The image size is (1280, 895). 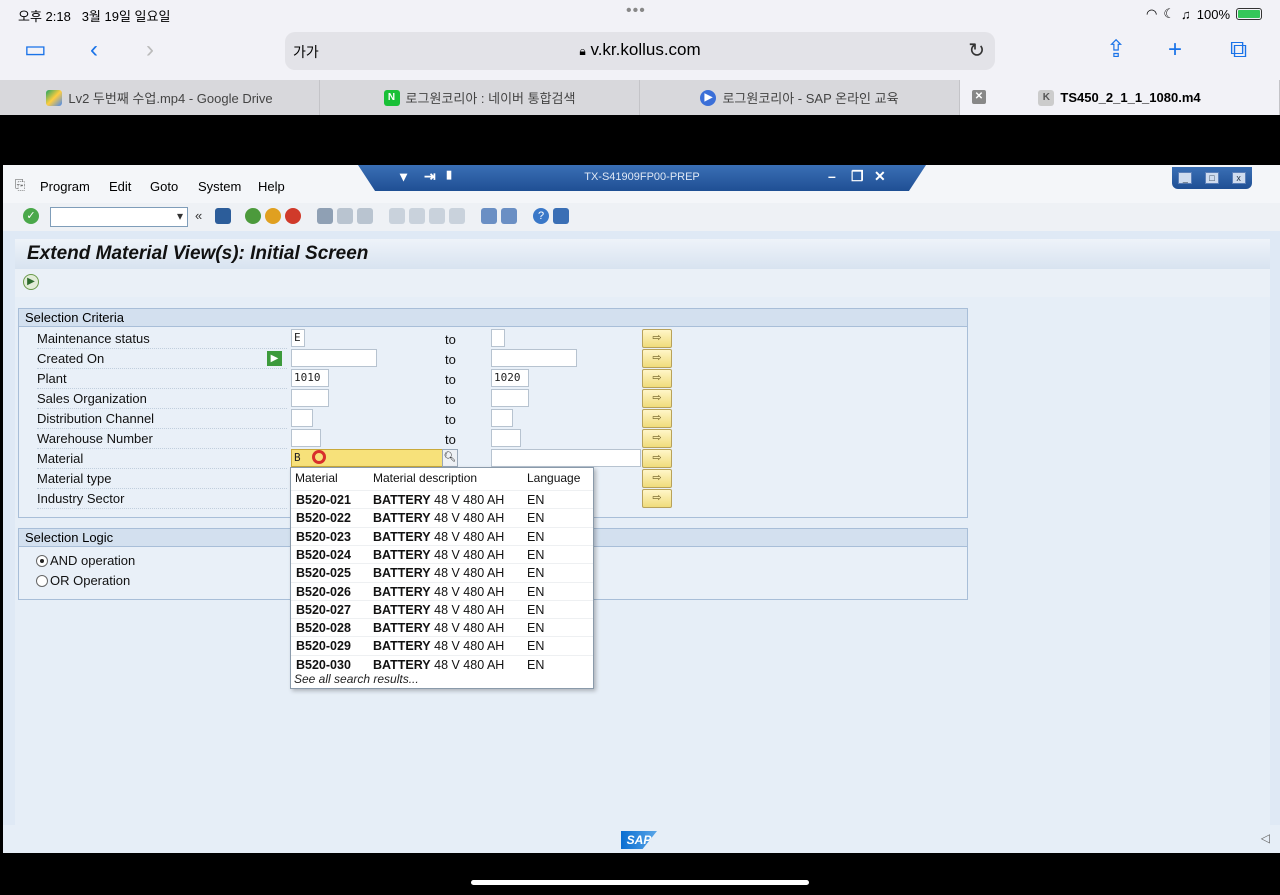 What do you see at coordinates (271, 186) in the screenshot?
I see `menu-help: Help` at bounding box center [271, 186].